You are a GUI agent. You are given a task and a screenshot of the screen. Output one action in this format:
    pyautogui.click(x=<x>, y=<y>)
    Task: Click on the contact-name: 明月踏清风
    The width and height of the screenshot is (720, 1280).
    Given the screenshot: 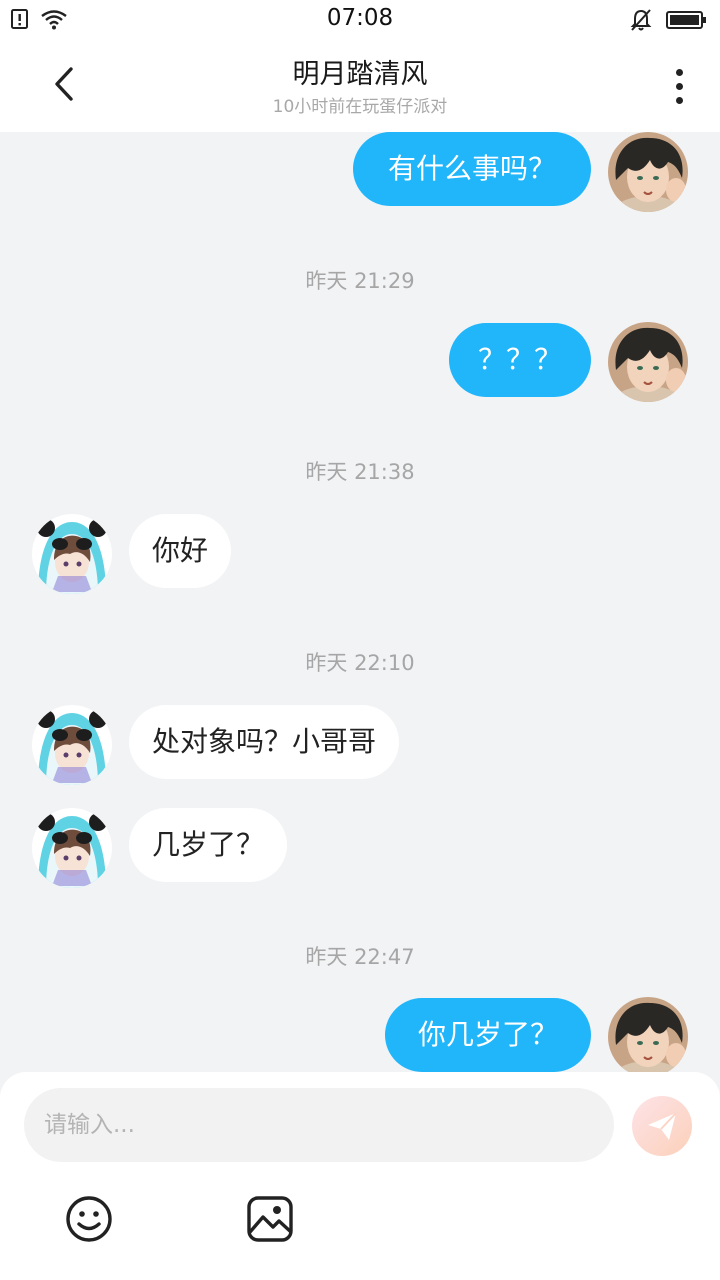 What is the action you would take?
    pyautogui.click(x=360, y=74)
    